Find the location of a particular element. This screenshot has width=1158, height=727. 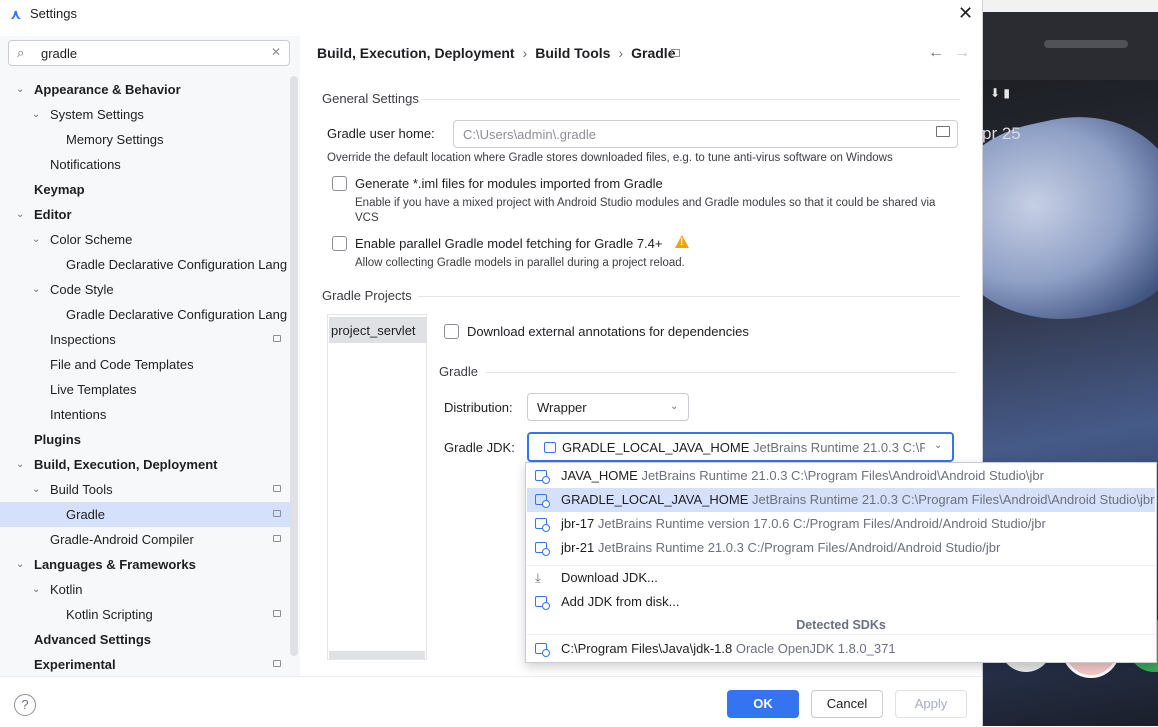

sidebar-item: ⌄ Code Style is located at coordinates (145, 289).